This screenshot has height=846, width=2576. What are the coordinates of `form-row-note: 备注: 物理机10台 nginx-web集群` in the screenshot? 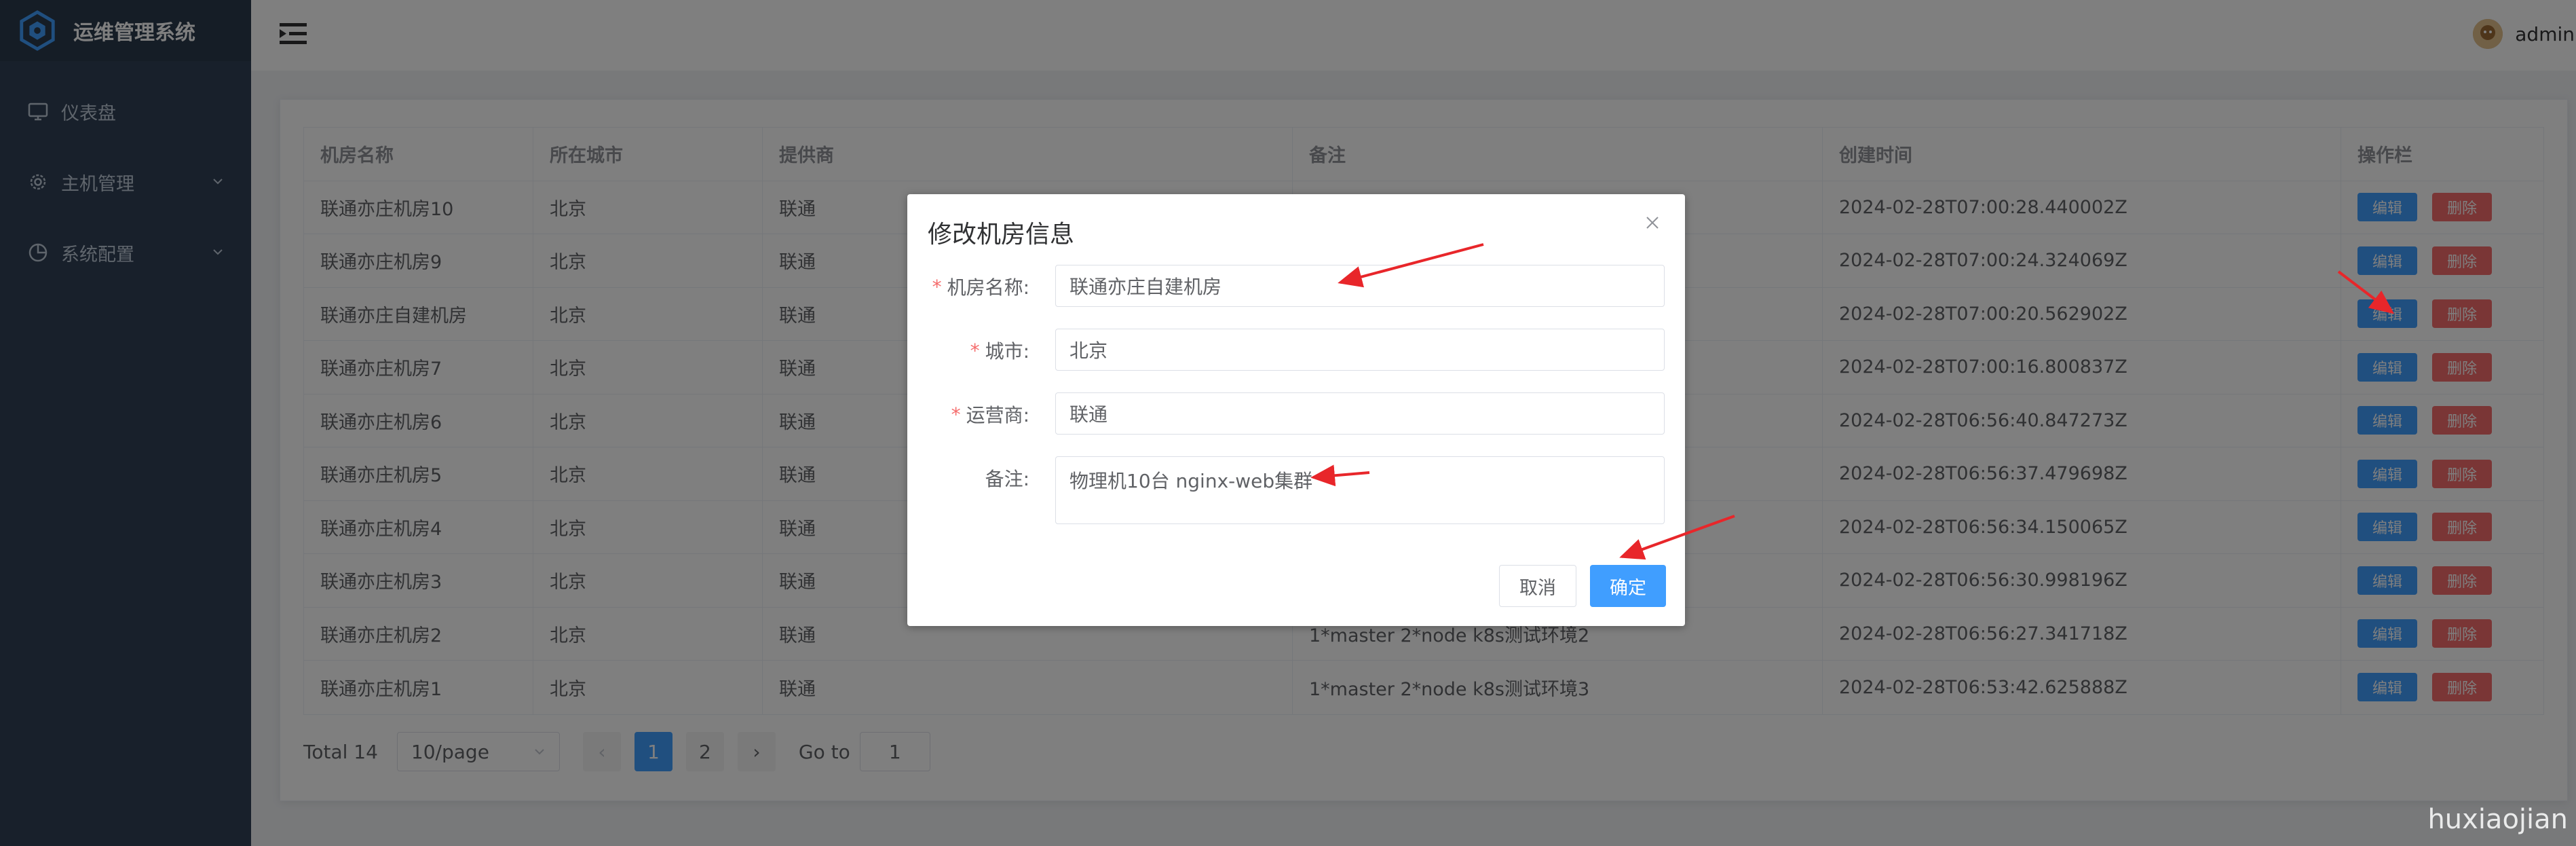 It's located at (1296, 490).